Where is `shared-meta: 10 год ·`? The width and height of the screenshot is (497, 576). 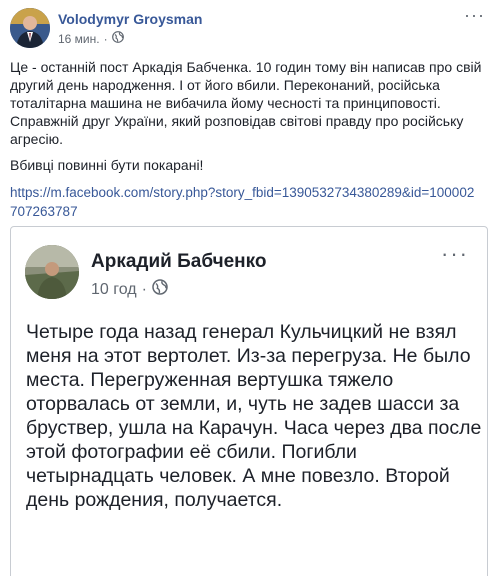 shared-meta: 10 год · is located at coordinates (129, 289).